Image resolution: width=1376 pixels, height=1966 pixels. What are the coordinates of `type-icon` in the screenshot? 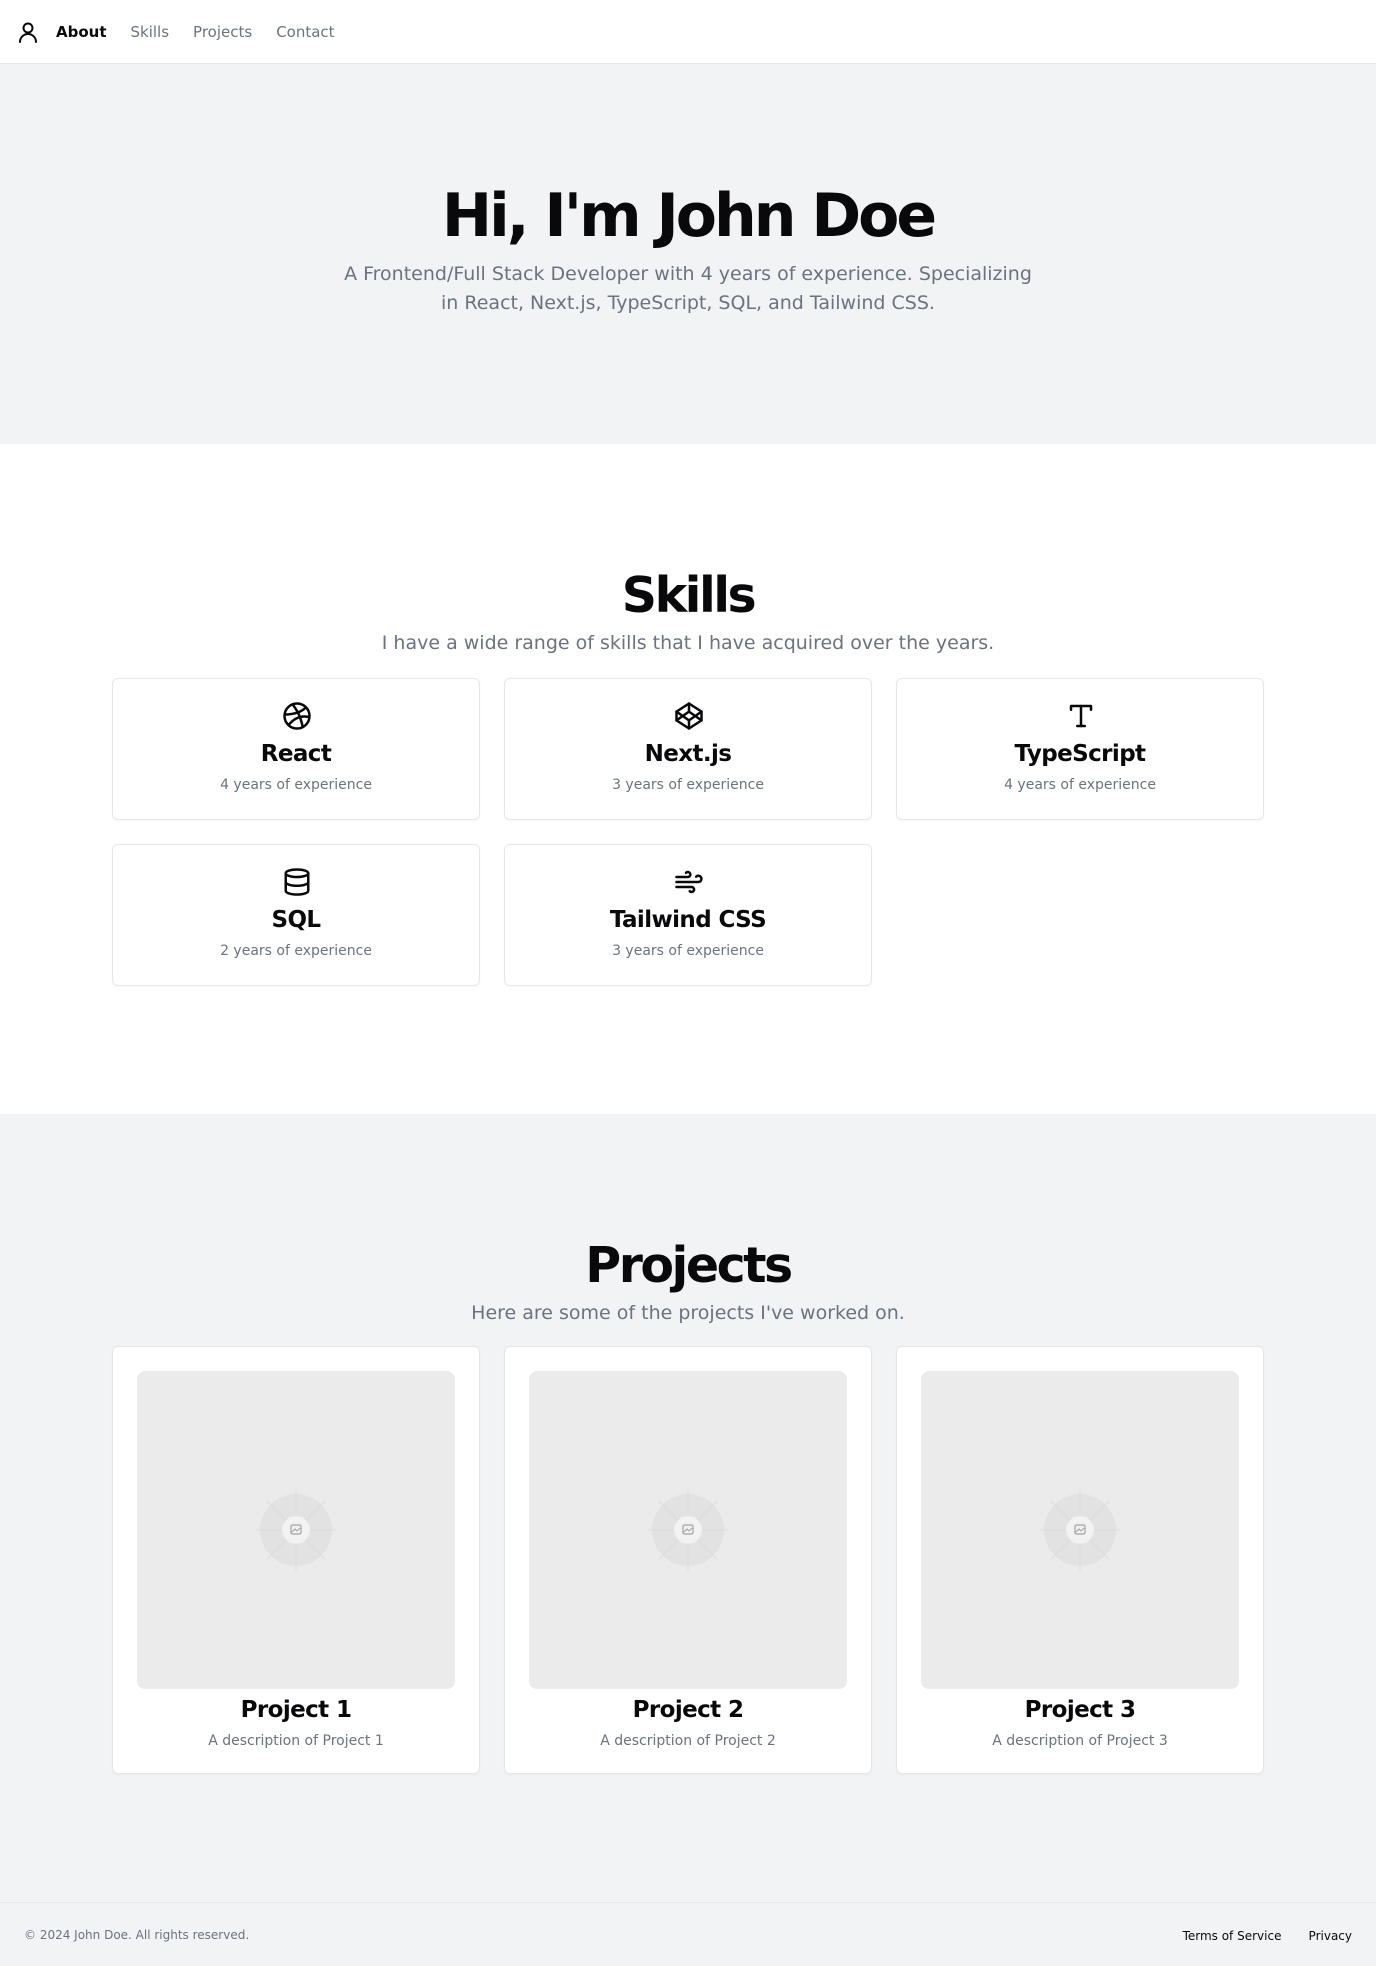 It's located at (1081, 716).